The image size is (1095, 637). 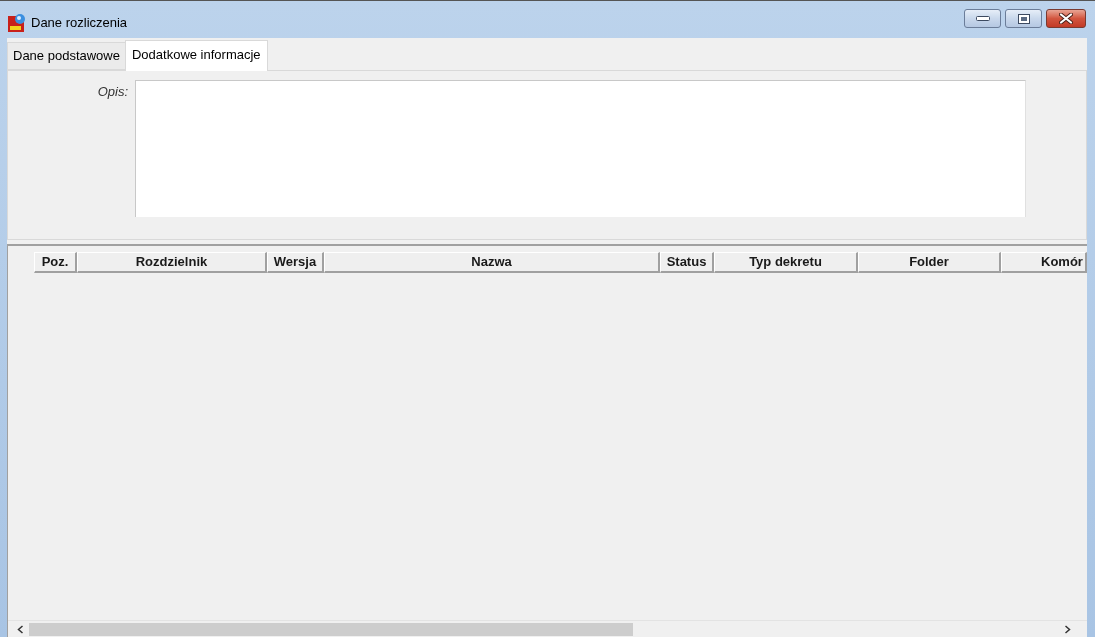 I want to click on minimize-button, so click(x=982, y=18).